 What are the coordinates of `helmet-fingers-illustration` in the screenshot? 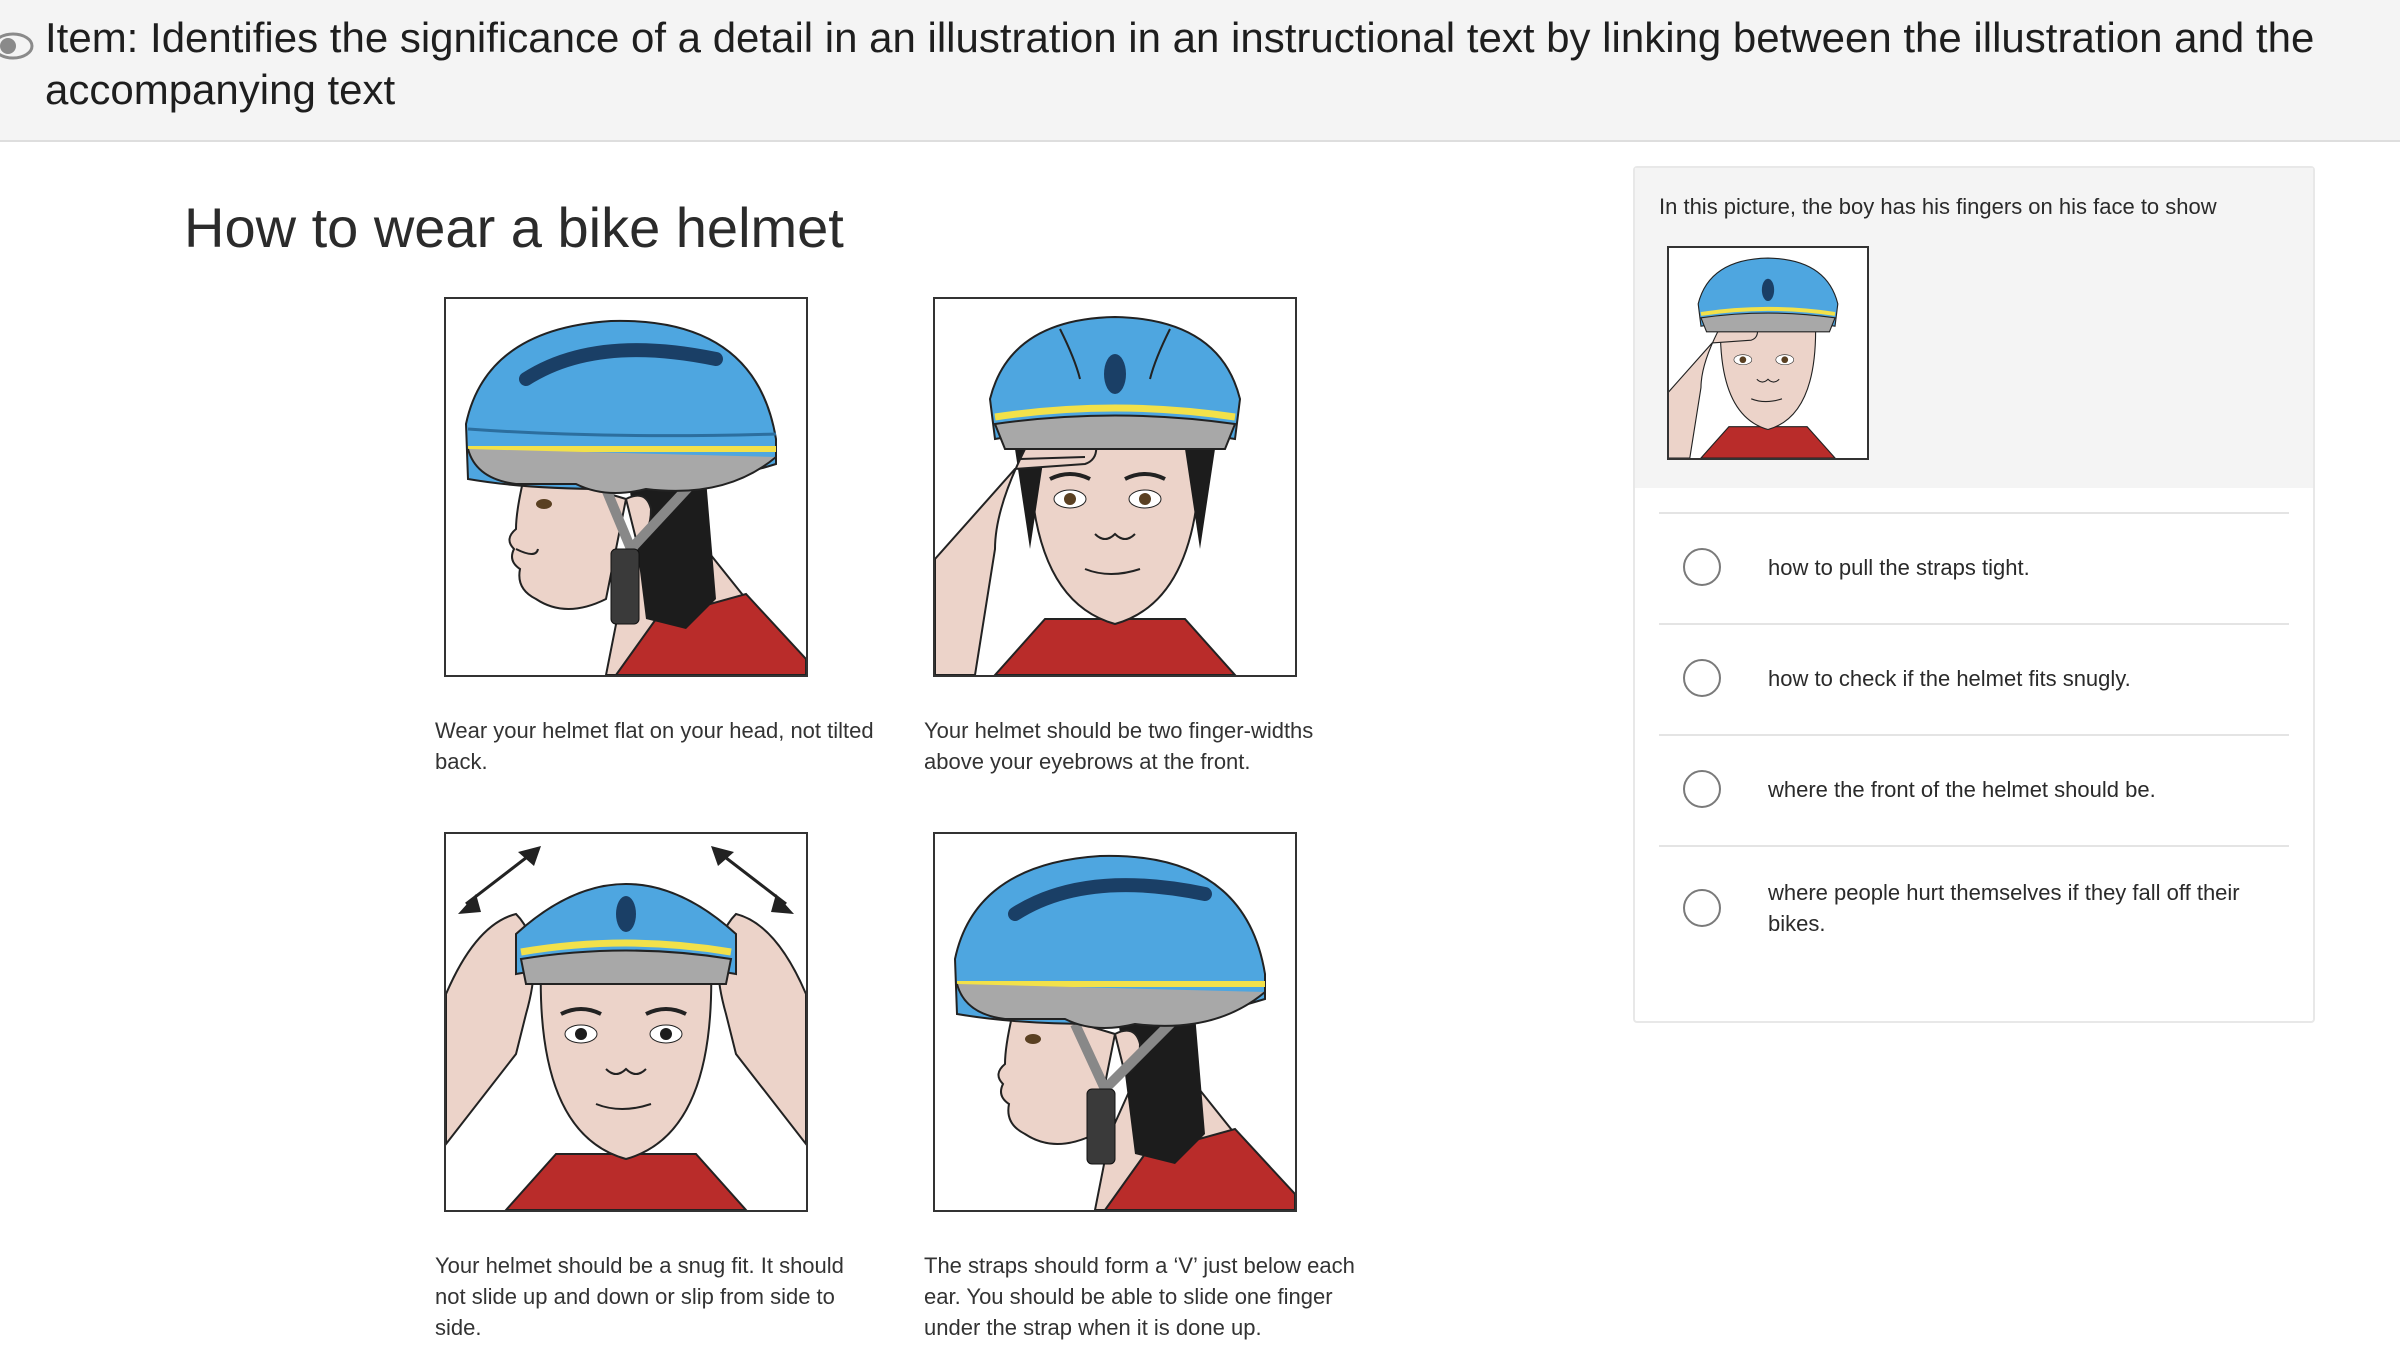 It's located at (1115, 487).